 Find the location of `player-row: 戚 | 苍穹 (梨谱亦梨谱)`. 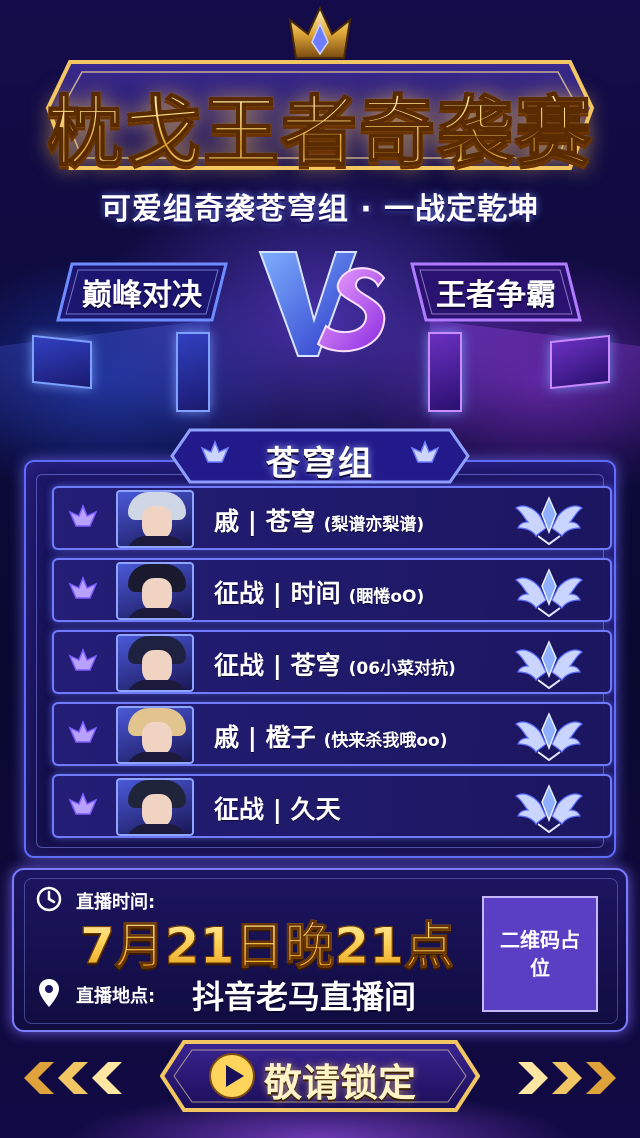

player-row: 戚 | 苍穹 (梨谱亦梨谱) is located at coordinates (332, 518).